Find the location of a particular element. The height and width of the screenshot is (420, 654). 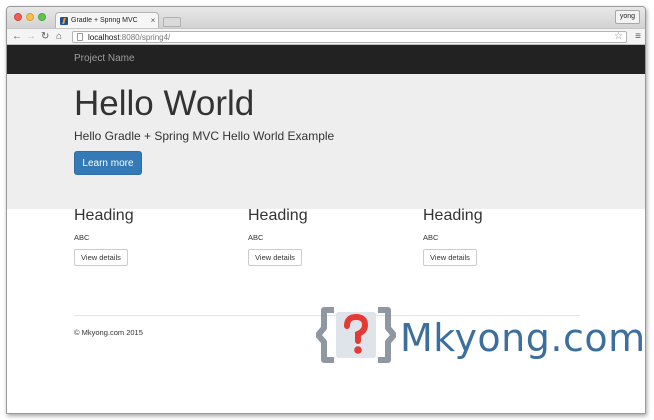

watermark-text: Mkyong.com is located at coordinates (523, 338).